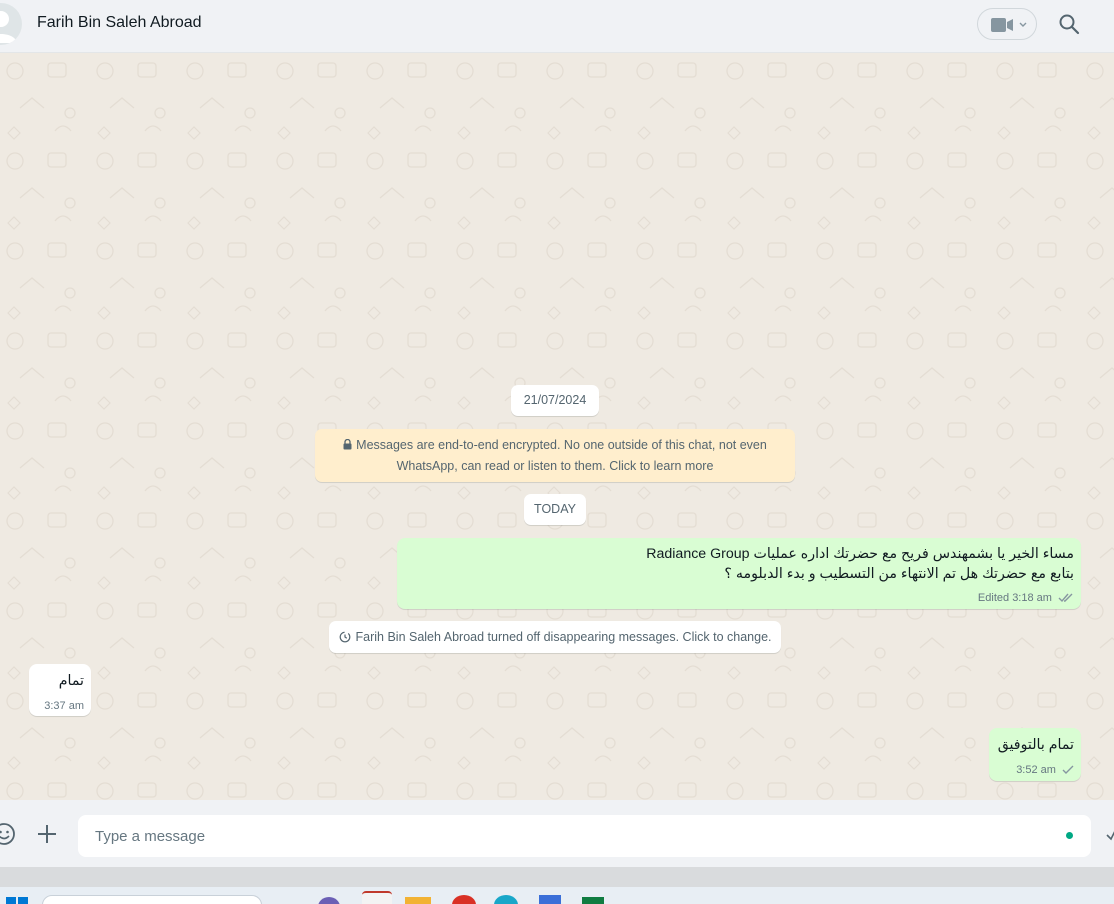 Image resolution: width=1114 pixels, height=904 pixels. I want to click on search-icon, so click(1069, 24).